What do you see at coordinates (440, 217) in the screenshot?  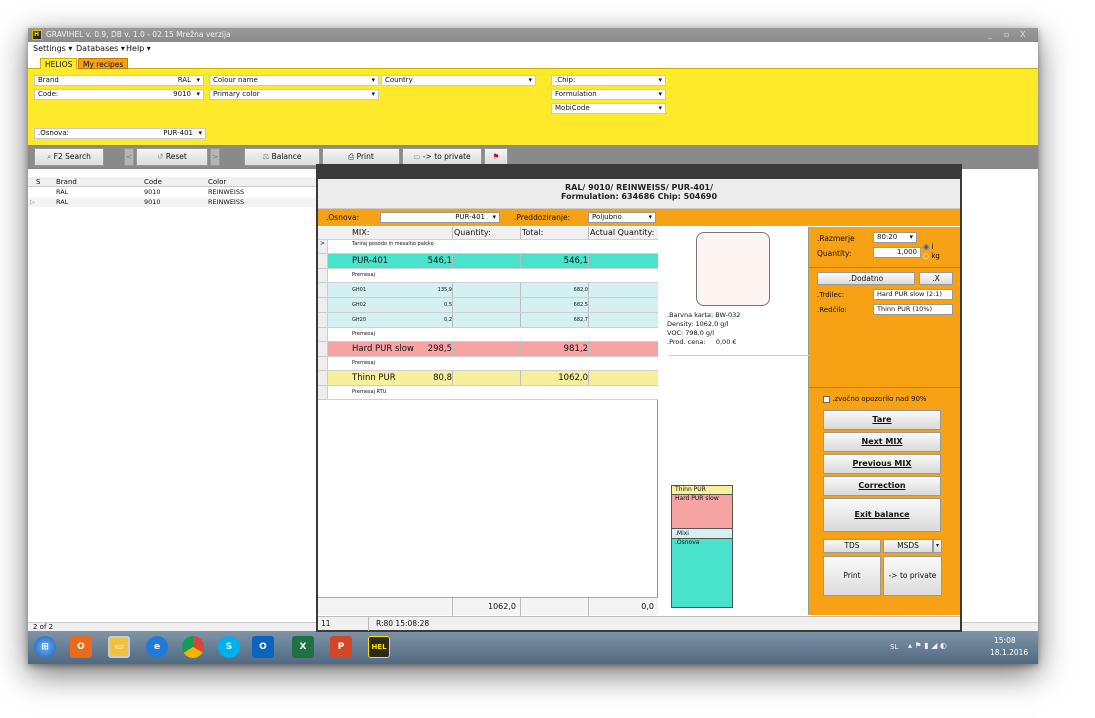 I see `osnova-select: PUR-401 ▾` at bounding box center [440, 217].